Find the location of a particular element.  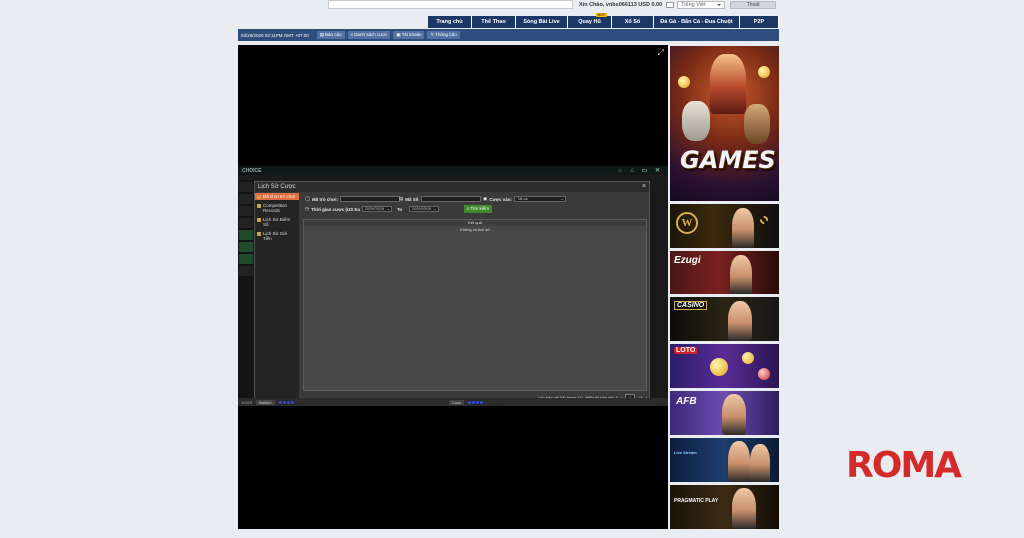

menu-label: Lịch Sử Điểm Số is located at coordinates (277, 222).